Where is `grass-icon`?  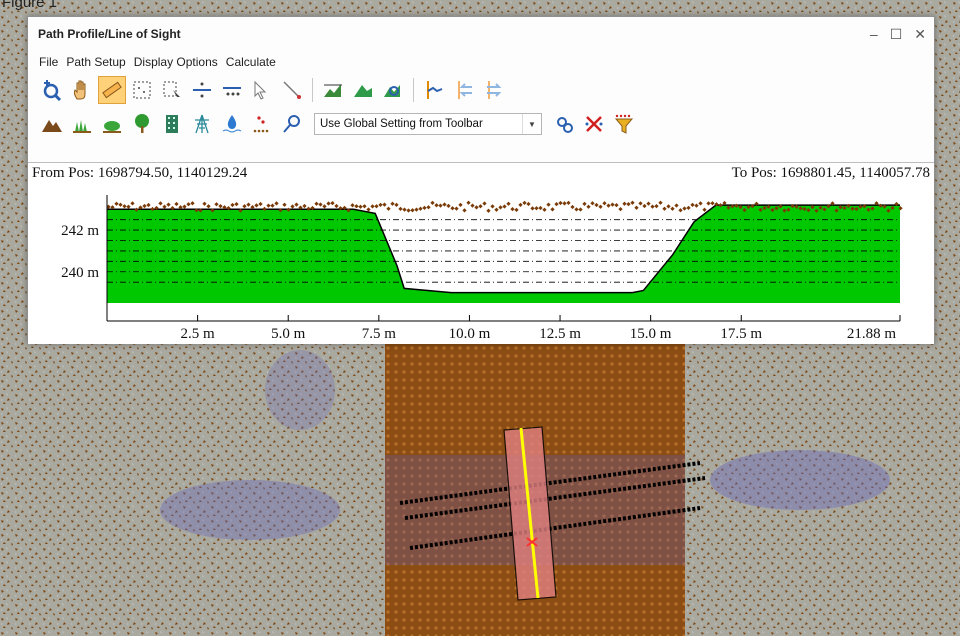 grass-icon is located at coordinates (82, 124).